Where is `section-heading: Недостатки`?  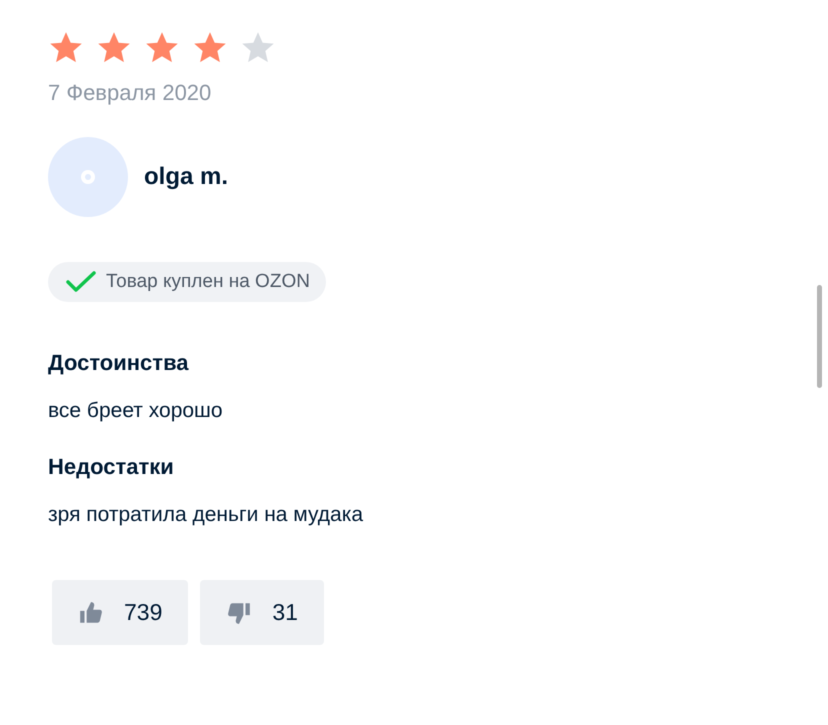
section-heading: Недостатки is located at coordinates (111, 467).